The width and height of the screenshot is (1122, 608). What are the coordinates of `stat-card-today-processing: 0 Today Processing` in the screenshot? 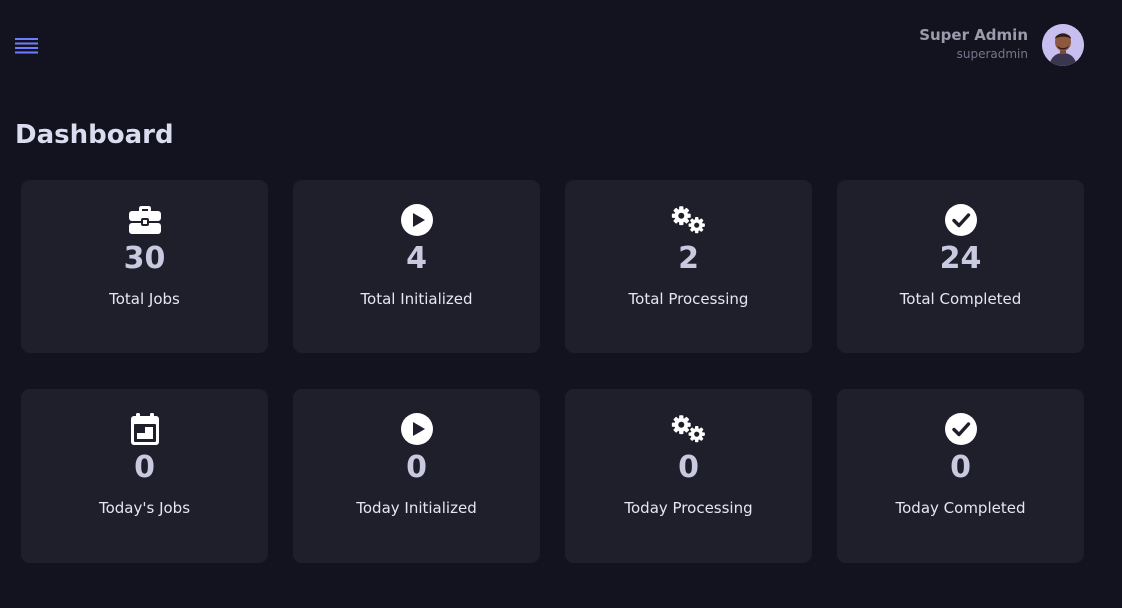 It's located at (688, 476).